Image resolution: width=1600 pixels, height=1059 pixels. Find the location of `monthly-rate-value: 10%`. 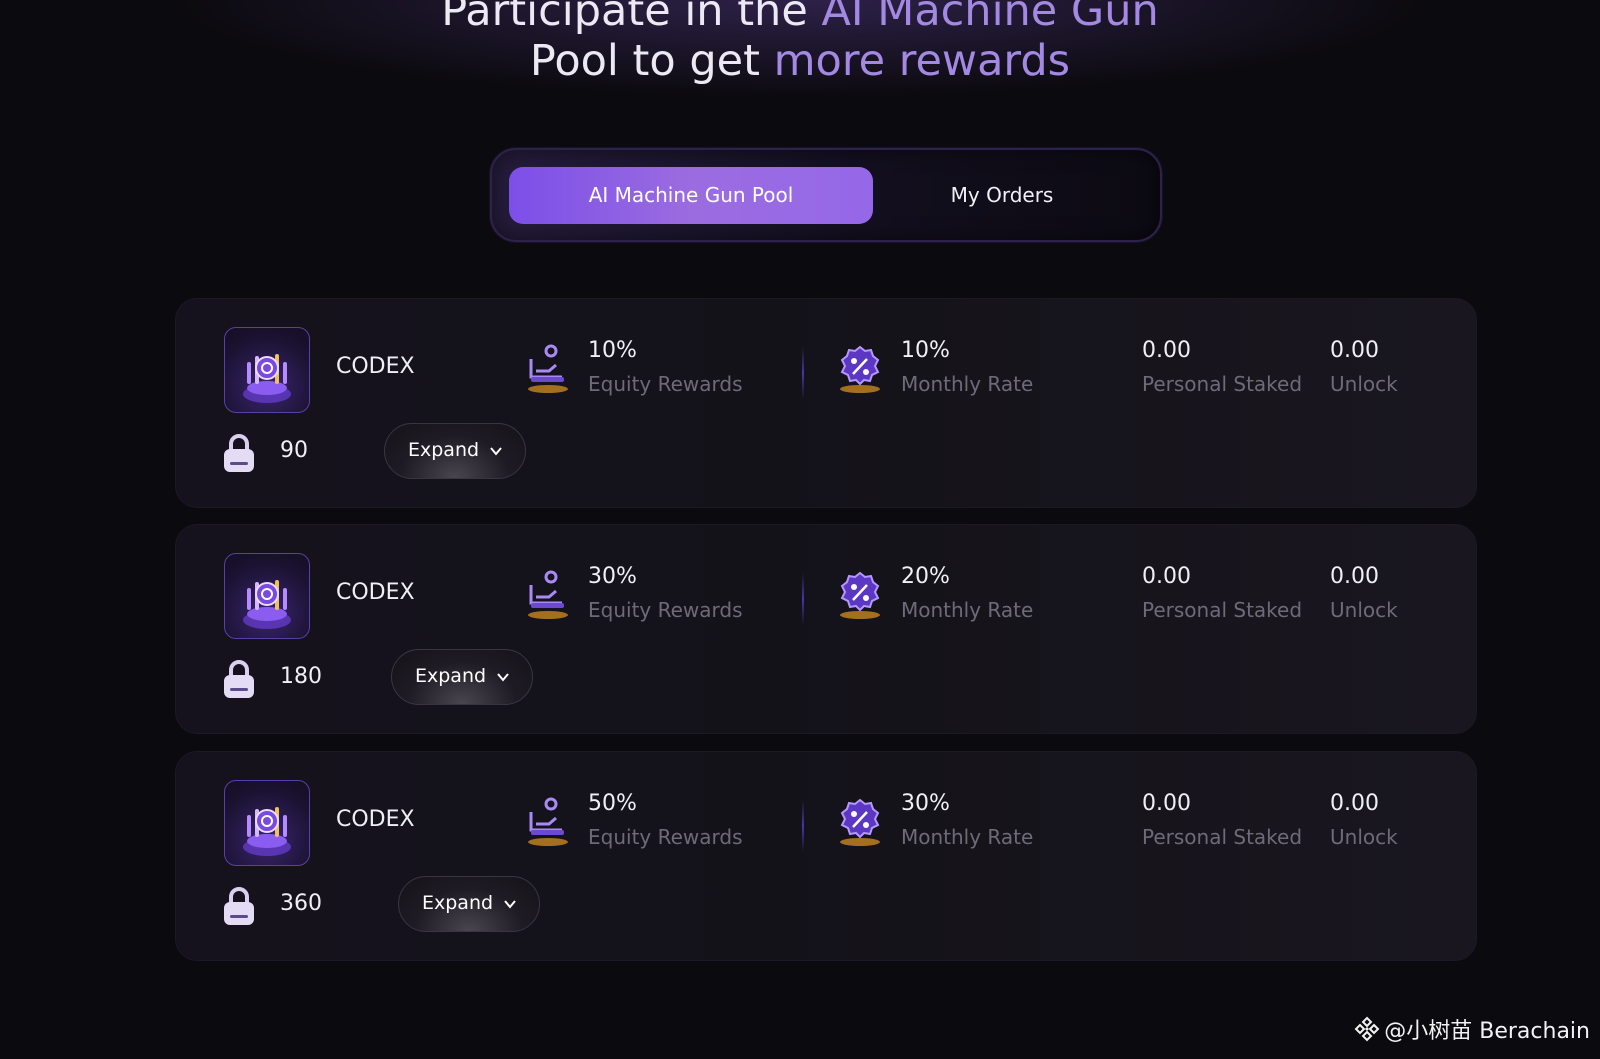

monthly-rate-value: 10% is located at coordinates (925, 350).